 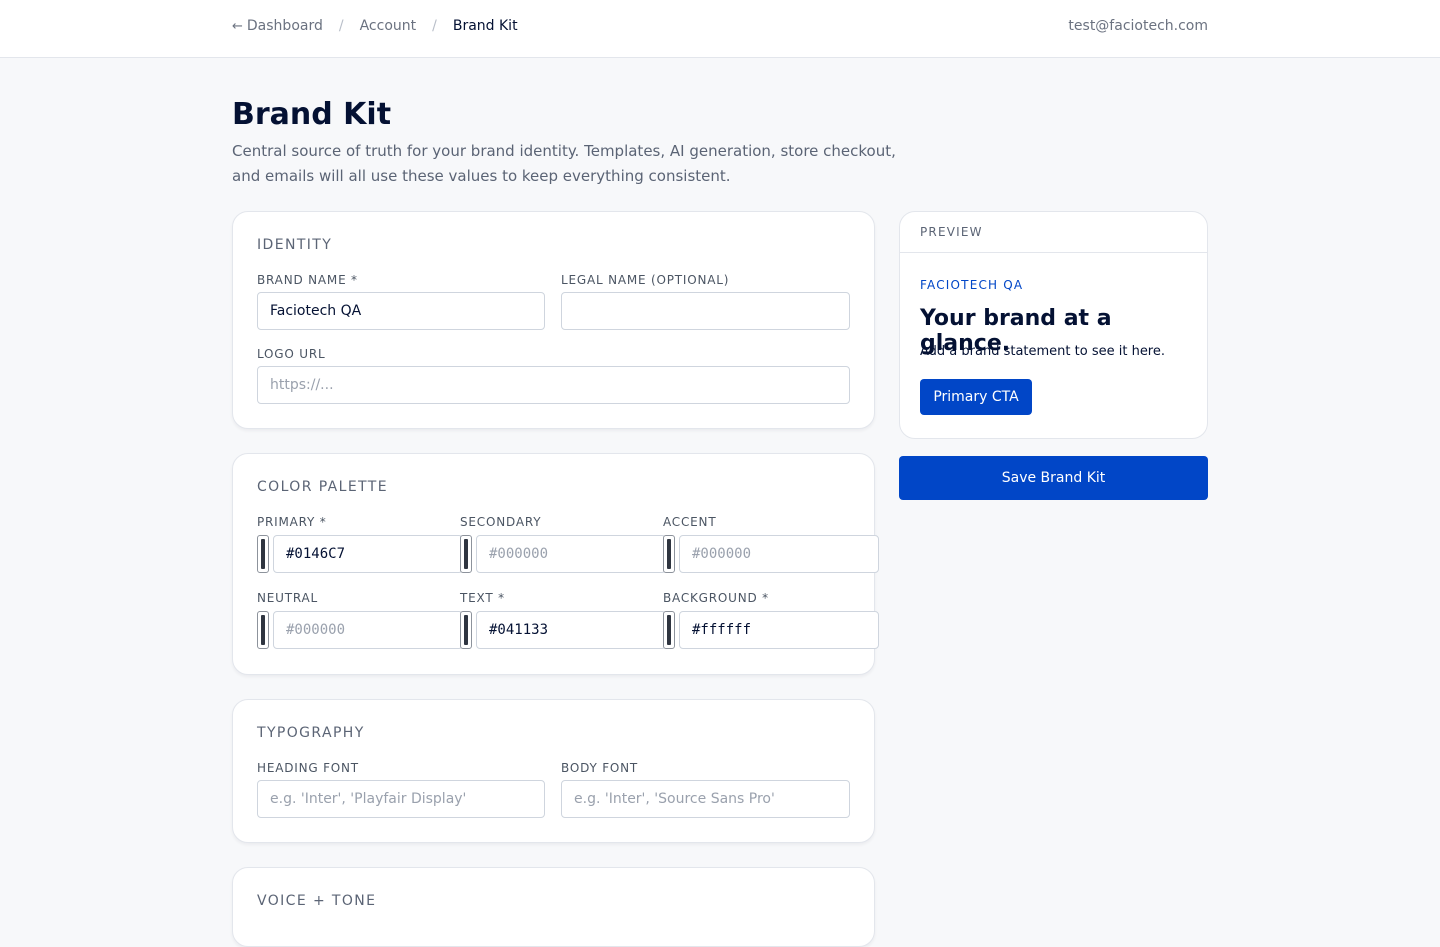 I want to click on breadcrumb-dashboard-label: Dashboard, so click(x=284, y=26).